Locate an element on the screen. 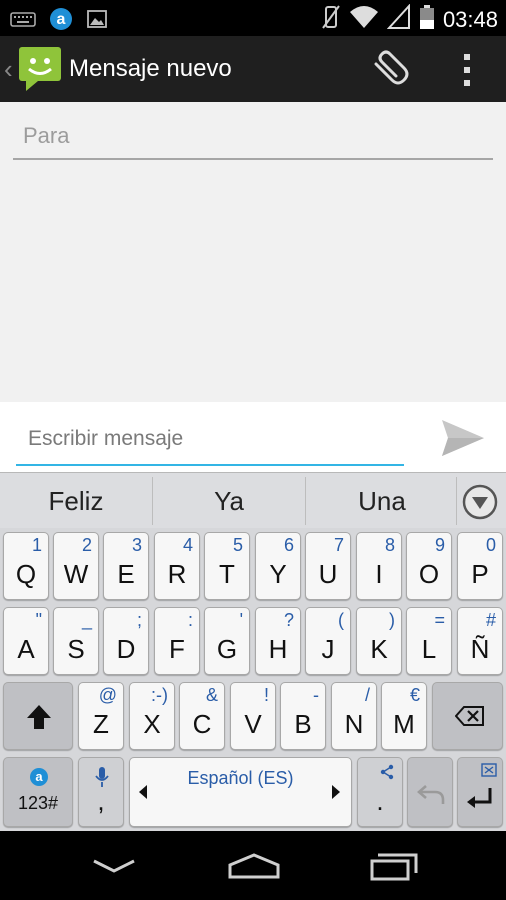 Image resolution: width=506 pixels, height=900 pixels. back-icon is located at coordinates (114, 866).